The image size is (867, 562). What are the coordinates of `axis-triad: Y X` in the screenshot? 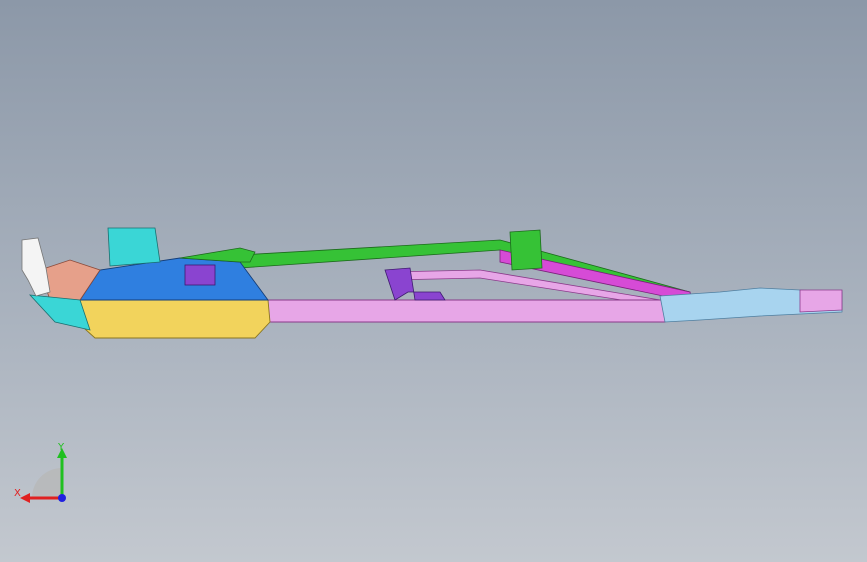 It's located at (40, 472).